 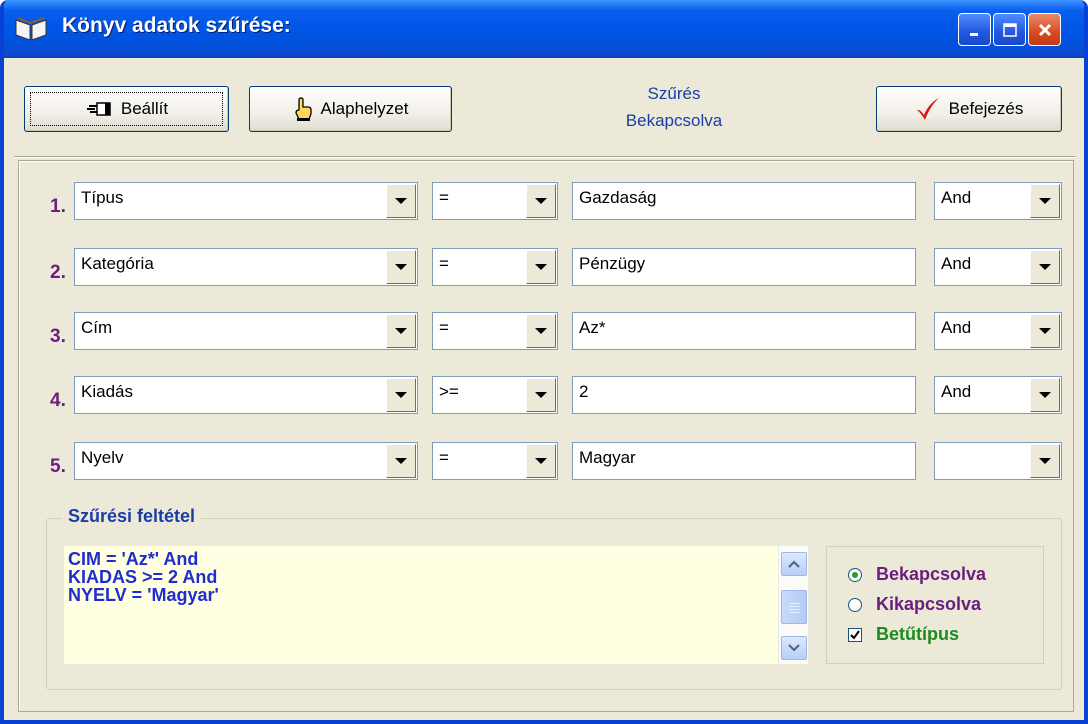 I want to click on option-font: Betűtípus, so click(x=903, y=634).